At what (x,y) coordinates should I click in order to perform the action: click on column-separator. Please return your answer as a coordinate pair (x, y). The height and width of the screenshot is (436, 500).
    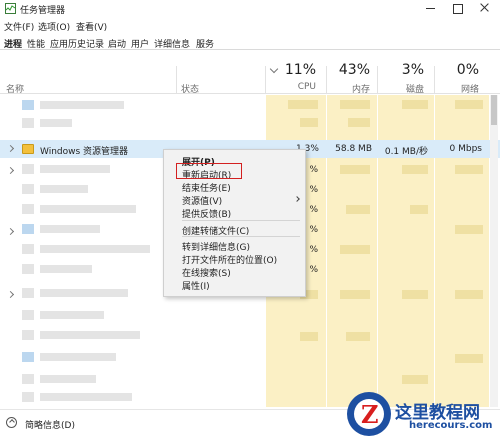
    Looking at the image, I should click on (176, 80).